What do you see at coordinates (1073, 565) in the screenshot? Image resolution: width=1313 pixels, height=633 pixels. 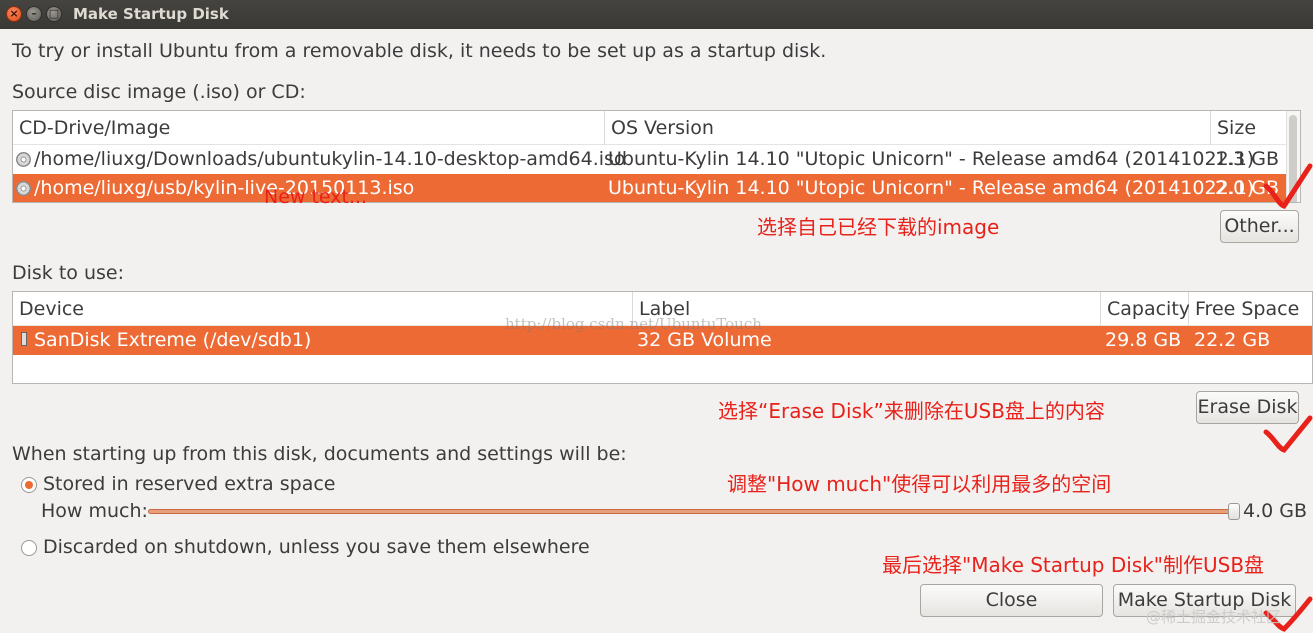 I see `annotation-make: 最后选择"Make Startup Disk"制作USB盘` at bounding box center [1073, 565].